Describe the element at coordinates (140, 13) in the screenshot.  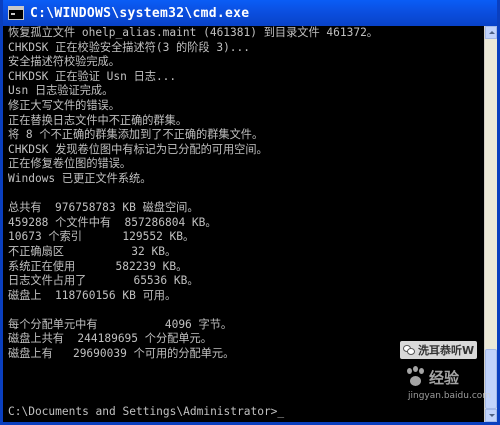
I see `window-title: C:\WINDOWS\system32\cmd.exe` at that location.